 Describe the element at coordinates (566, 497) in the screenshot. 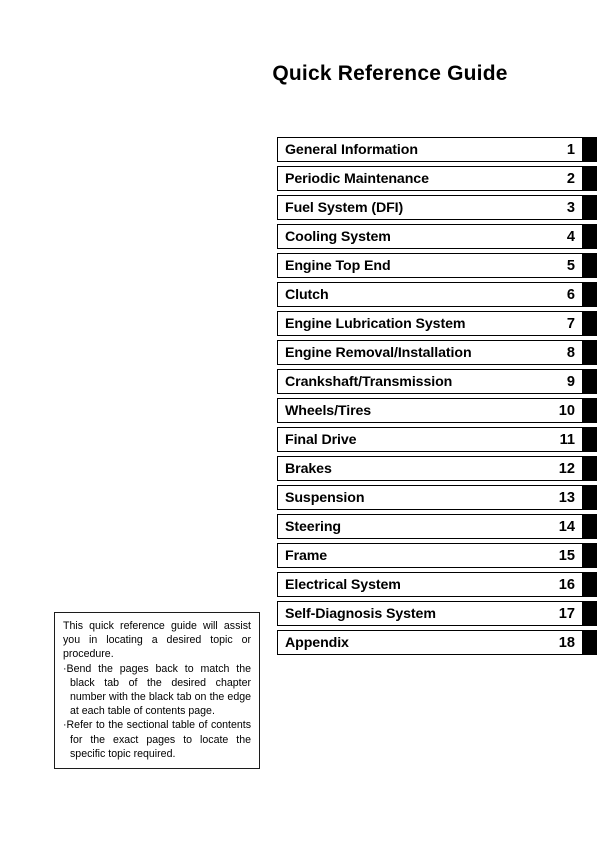

I see `chapter-number: 13` at that location.